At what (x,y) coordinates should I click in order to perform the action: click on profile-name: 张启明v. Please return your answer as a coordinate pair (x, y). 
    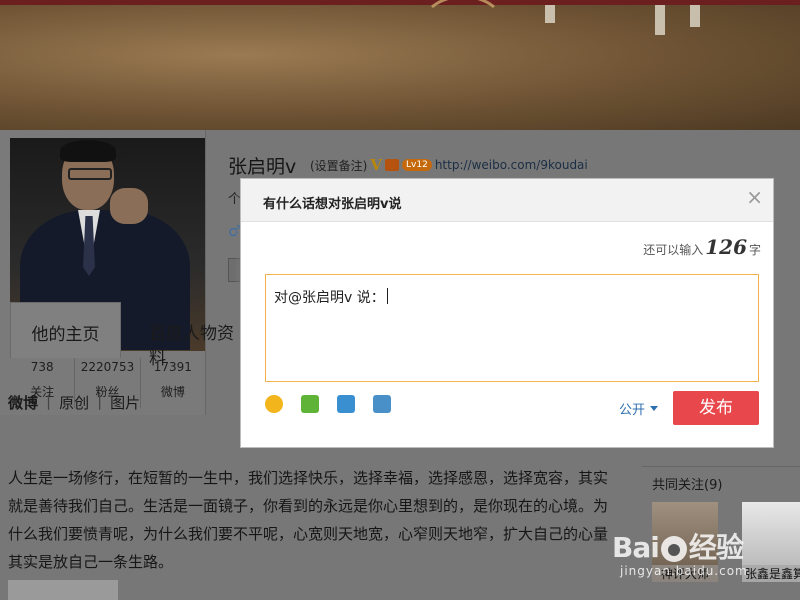
    Looking at the image, I should click on (262, 167).